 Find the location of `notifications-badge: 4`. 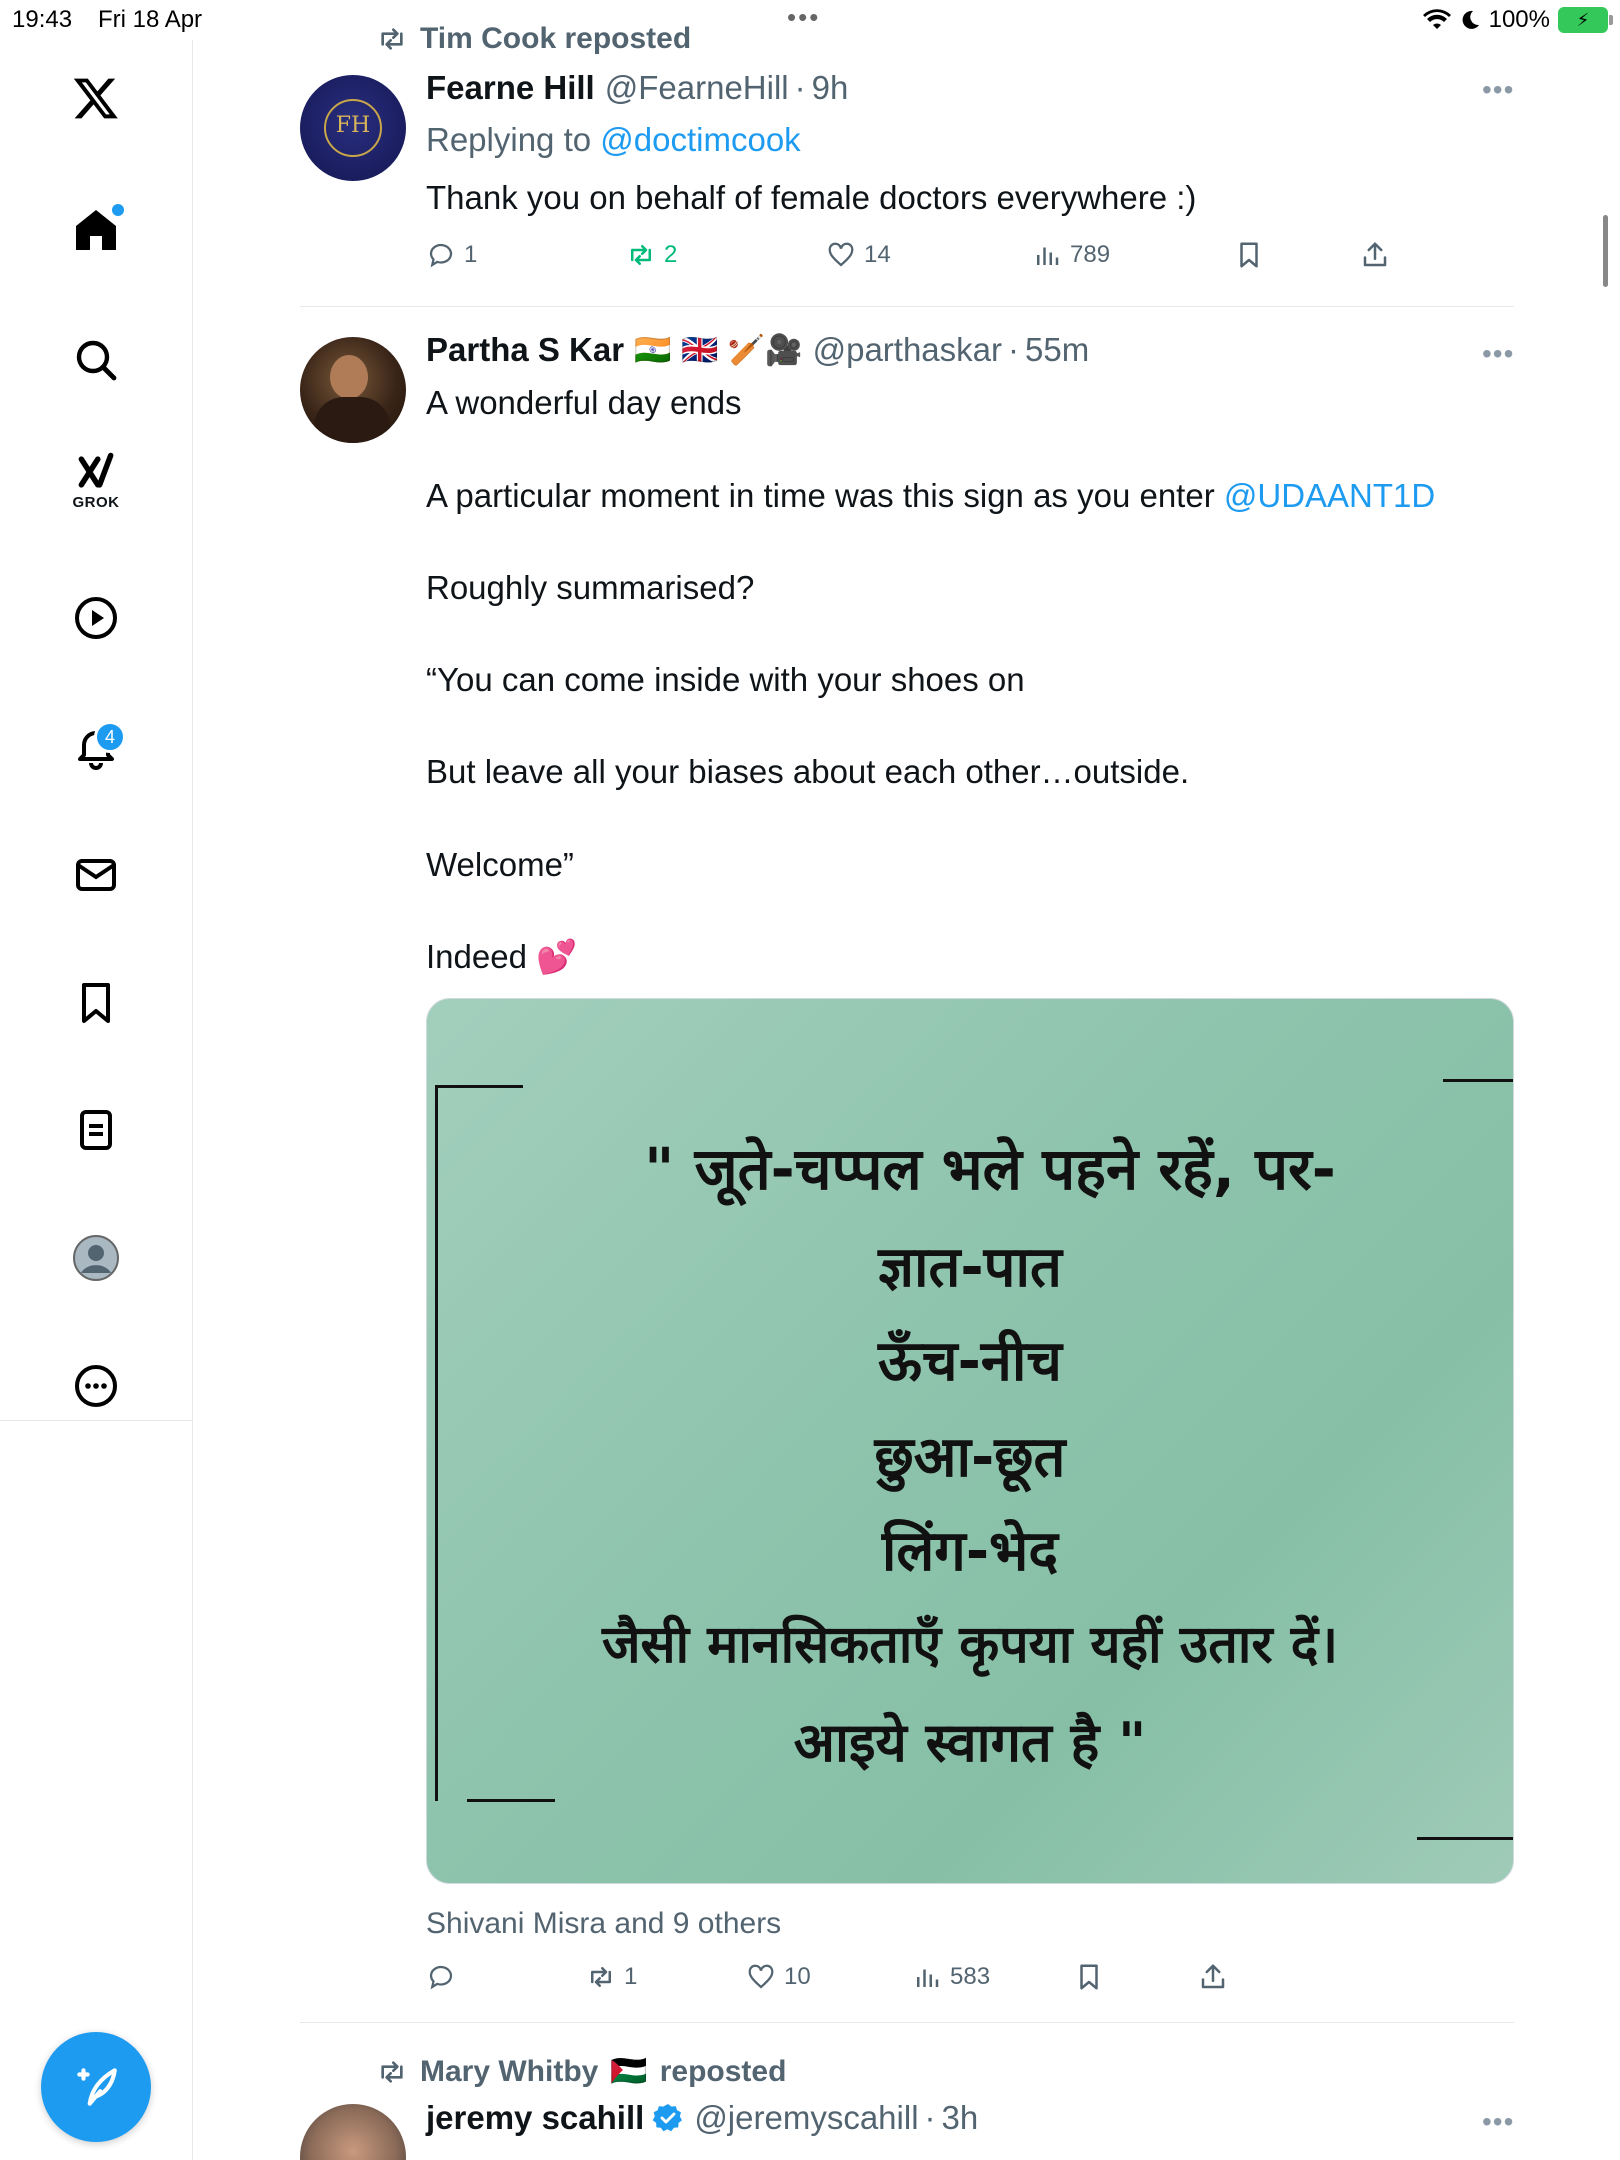

notifications-badge: 4 is located at coordinates (110, 737).